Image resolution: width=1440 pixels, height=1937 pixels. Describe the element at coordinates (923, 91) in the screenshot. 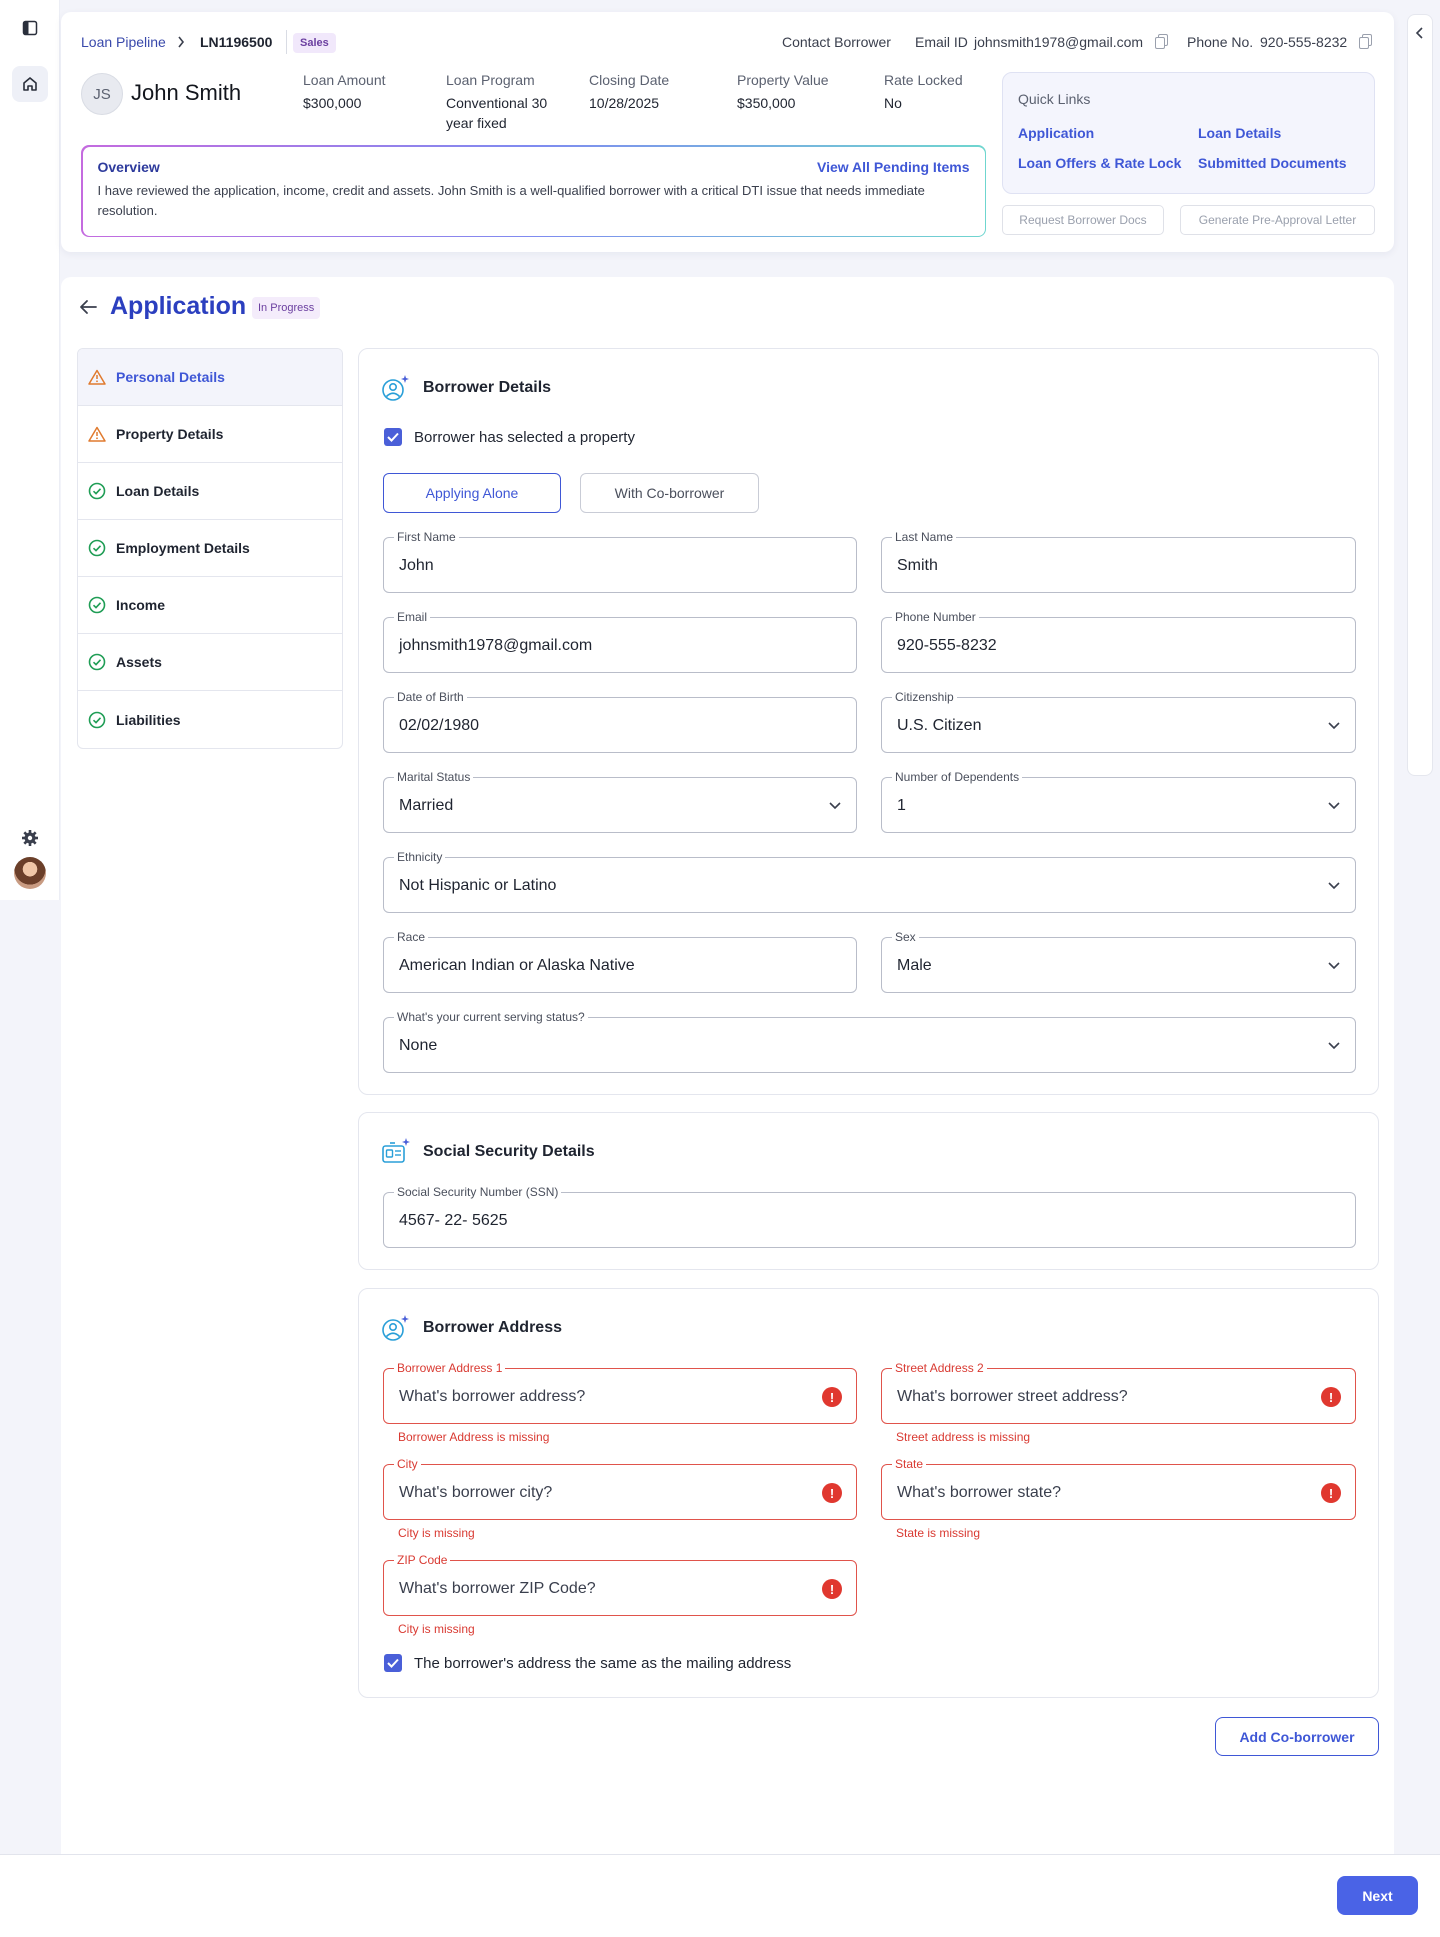

I see `rate-locked: Rate Locked No` at that location.